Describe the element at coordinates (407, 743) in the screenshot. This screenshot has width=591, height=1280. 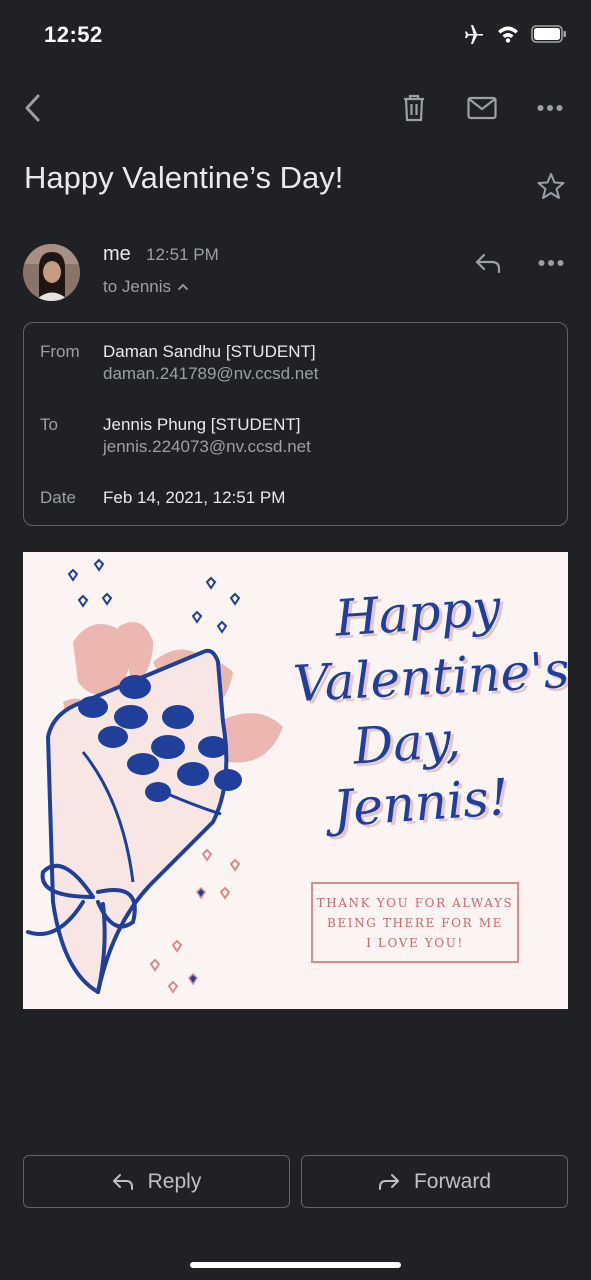
I see `card-title-line-3: Day,` at that location.